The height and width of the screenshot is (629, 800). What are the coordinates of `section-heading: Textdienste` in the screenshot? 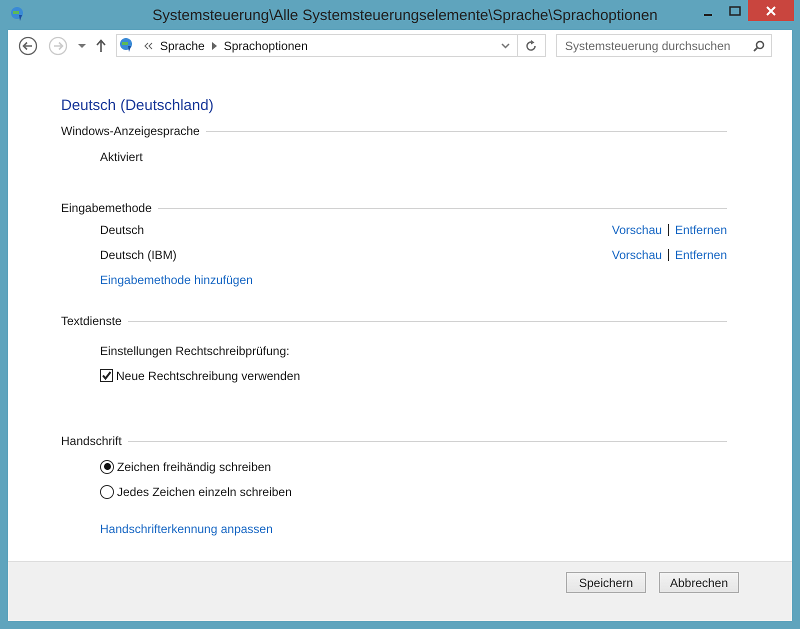 It's located at (91, 321).